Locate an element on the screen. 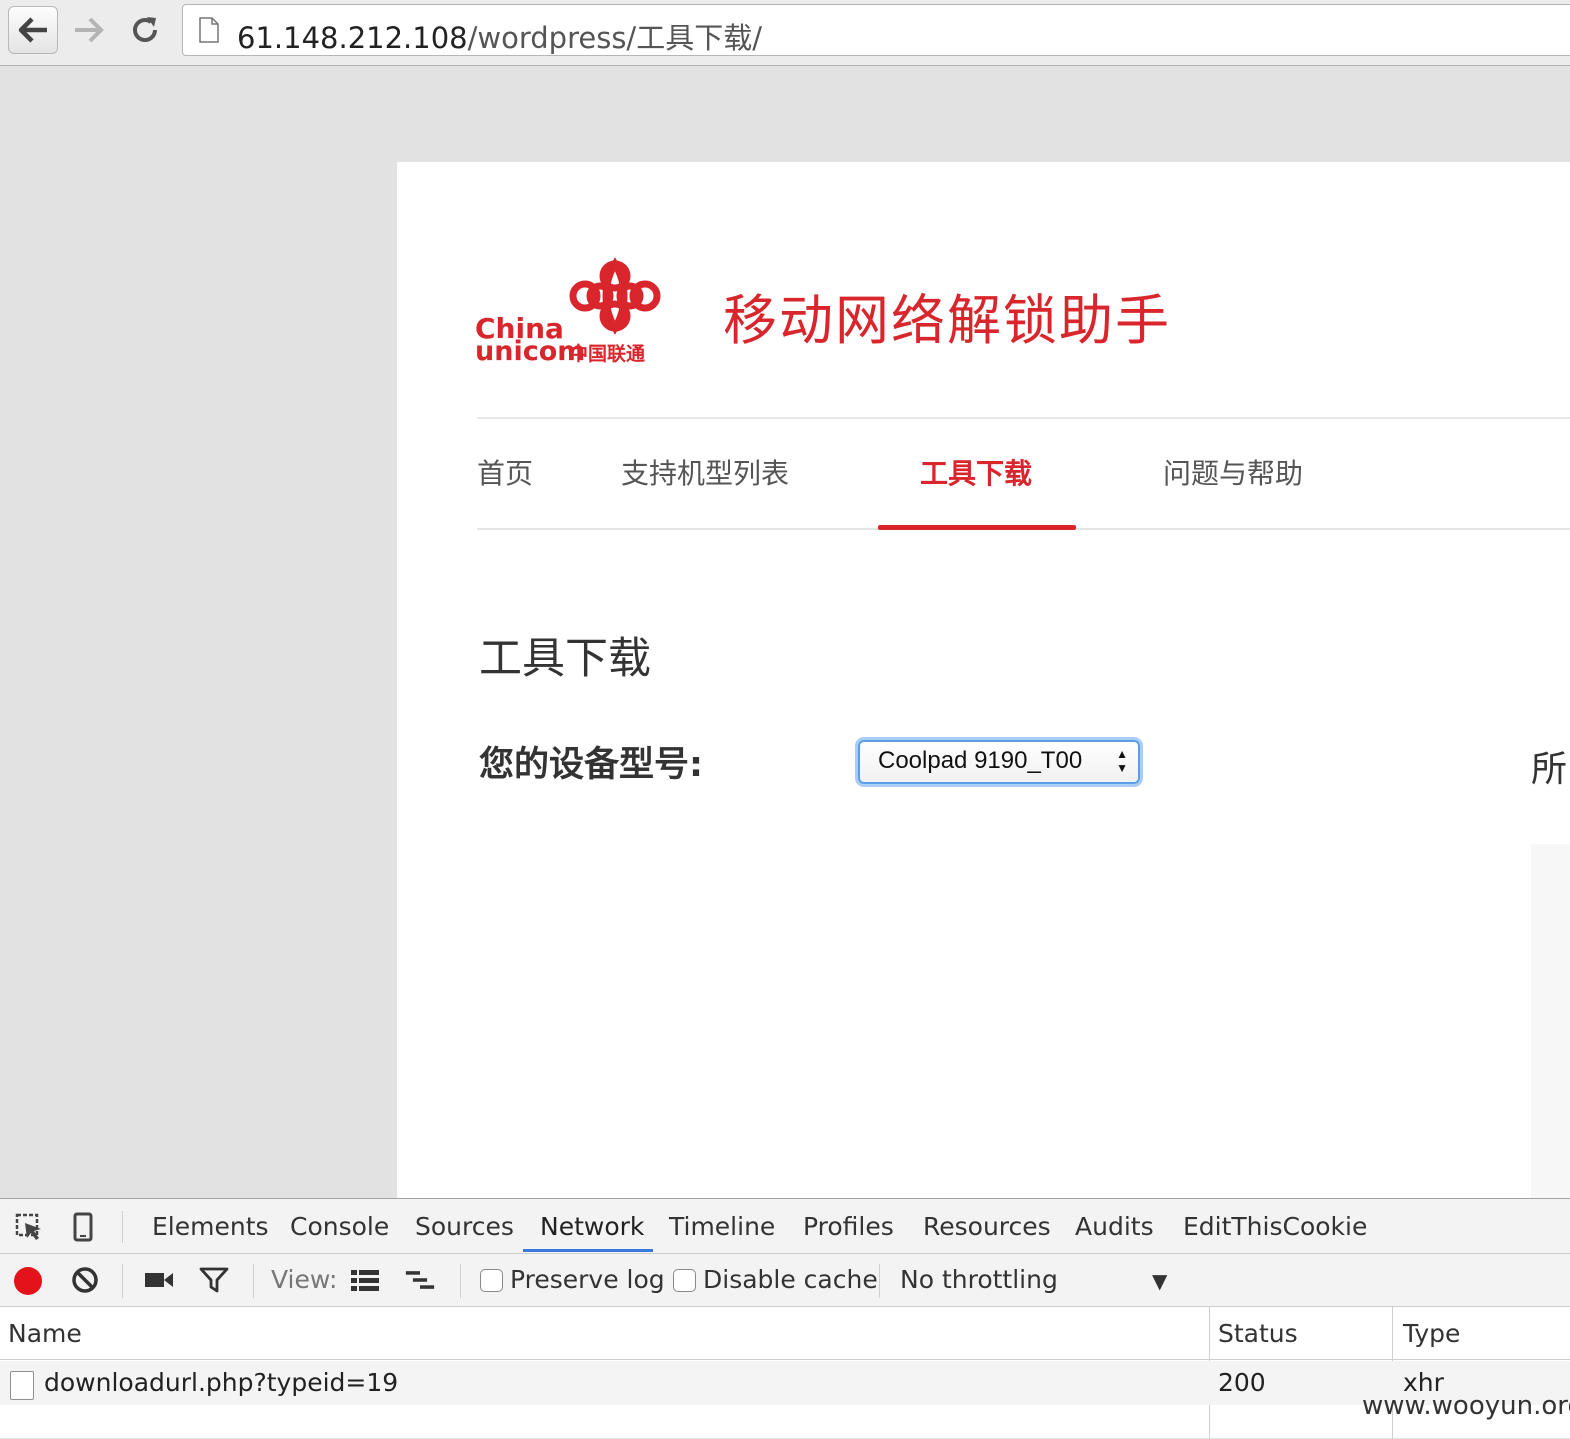 The height and width of the screenshot is (1439, 1570). device-mode-icon is located at coordinates (83, 1227).